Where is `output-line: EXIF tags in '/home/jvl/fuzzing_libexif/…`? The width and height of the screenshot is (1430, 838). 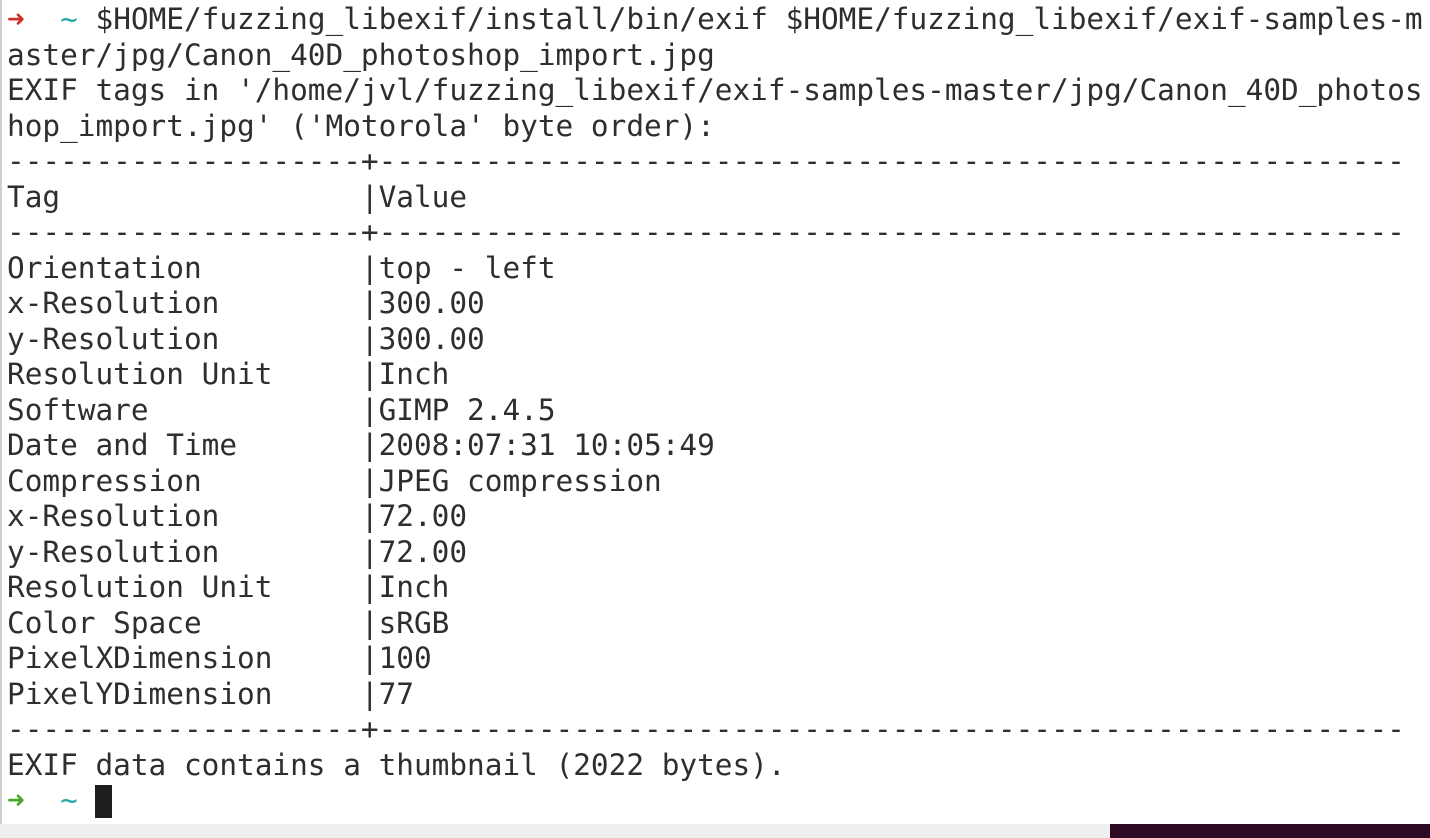
output-line: EXIF tags in '/home/jvl/fuzzing_libexif/… is located at coordinates (715, 90).